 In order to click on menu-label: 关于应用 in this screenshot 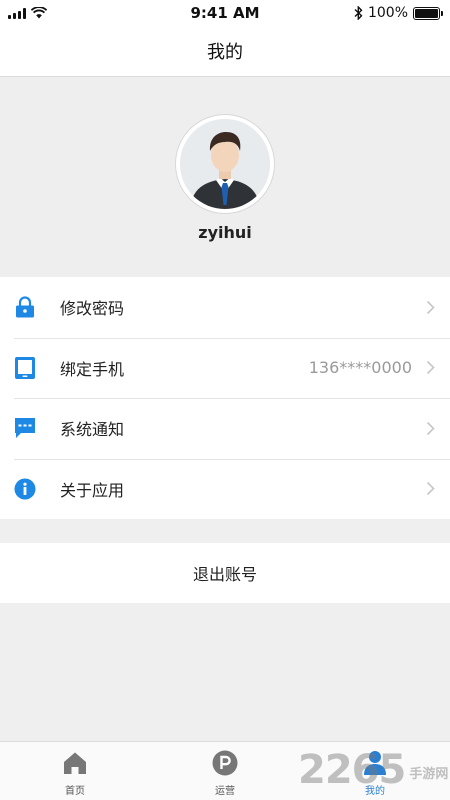, I will do `click(92, 490)`.